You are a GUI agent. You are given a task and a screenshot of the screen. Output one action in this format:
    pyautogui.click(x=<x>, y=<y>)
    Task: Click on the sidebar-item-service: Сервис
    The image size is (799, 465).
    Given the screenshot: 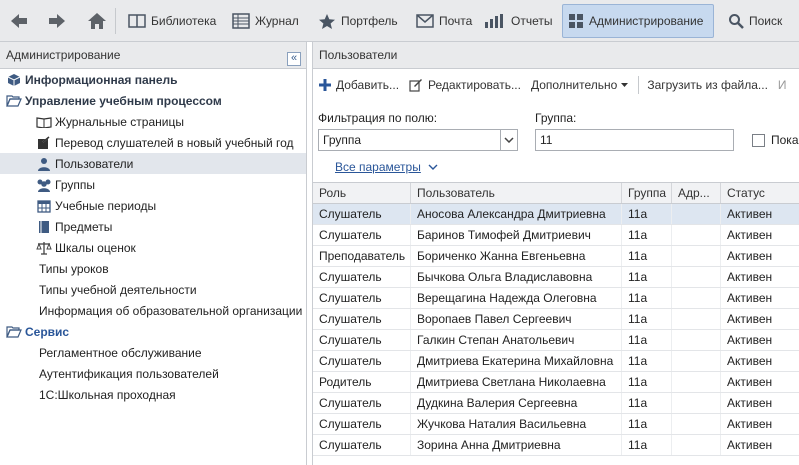 What is the action you would take?
    pyautogui.click(x=153, y=331)
    